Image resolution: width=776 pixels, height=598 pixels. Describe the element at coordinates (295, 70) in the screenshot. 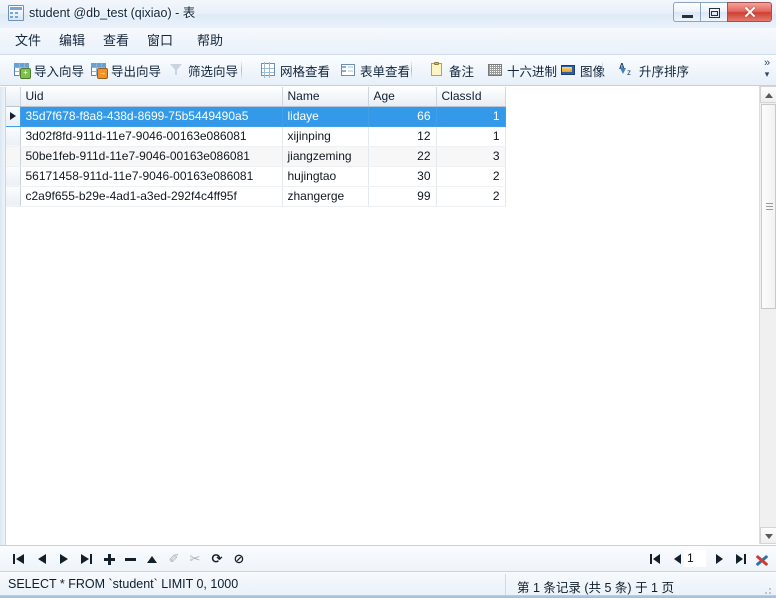

I see `grid-view-button: 网格查看` at that location.